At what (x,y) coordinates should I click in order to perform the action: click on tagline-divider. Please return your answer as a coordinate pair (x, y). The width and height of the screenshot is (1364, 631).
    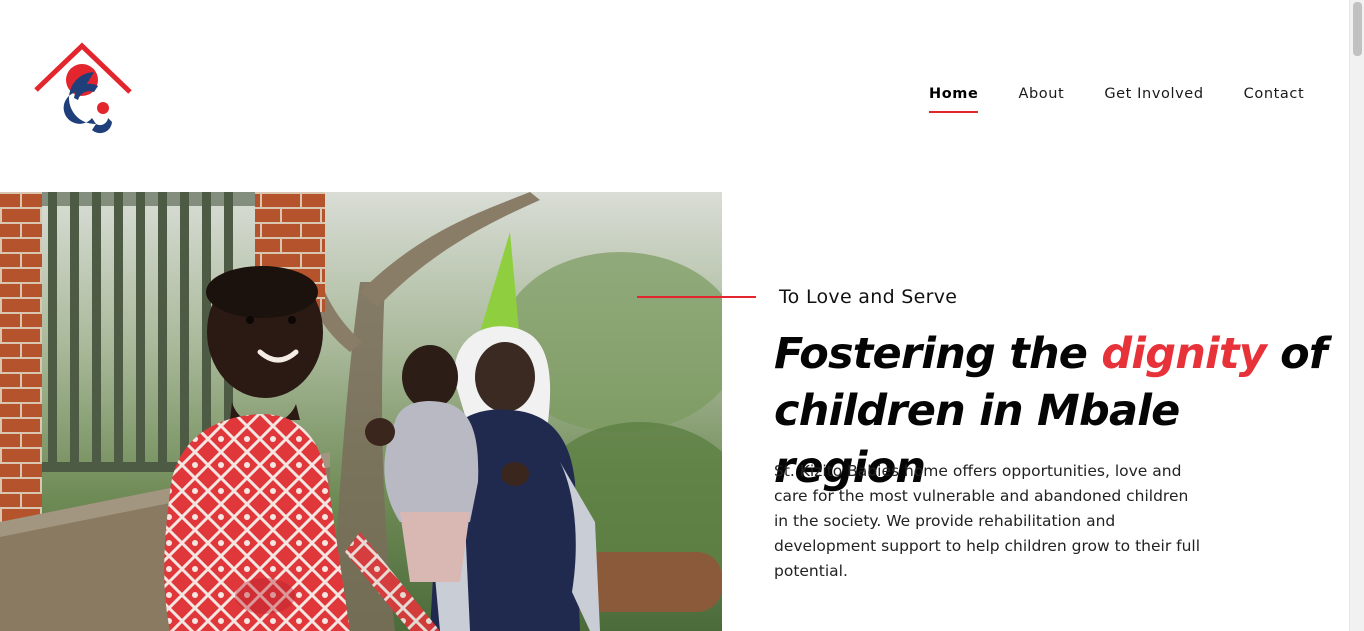
    Looking at the image, I should click on (696, 297).